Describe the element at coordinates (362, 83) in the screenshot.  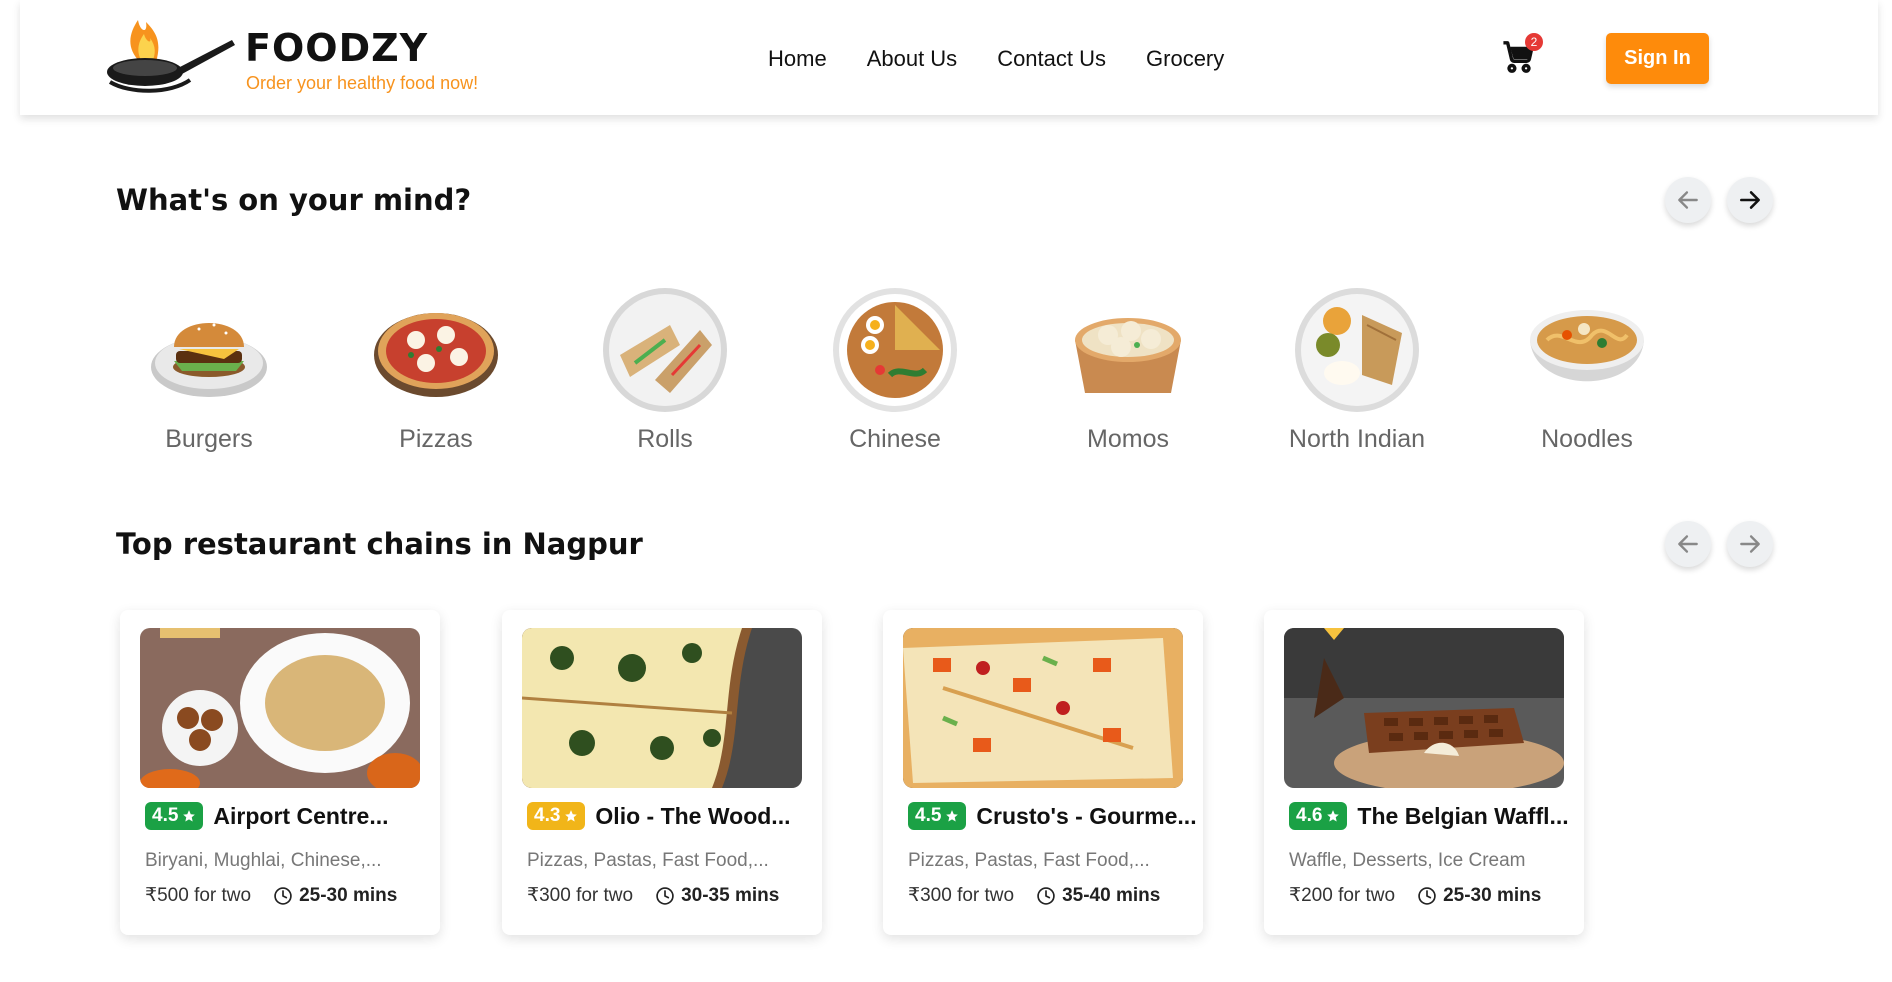
I see `brand-tagline: Order your healthy food now!` at that location.